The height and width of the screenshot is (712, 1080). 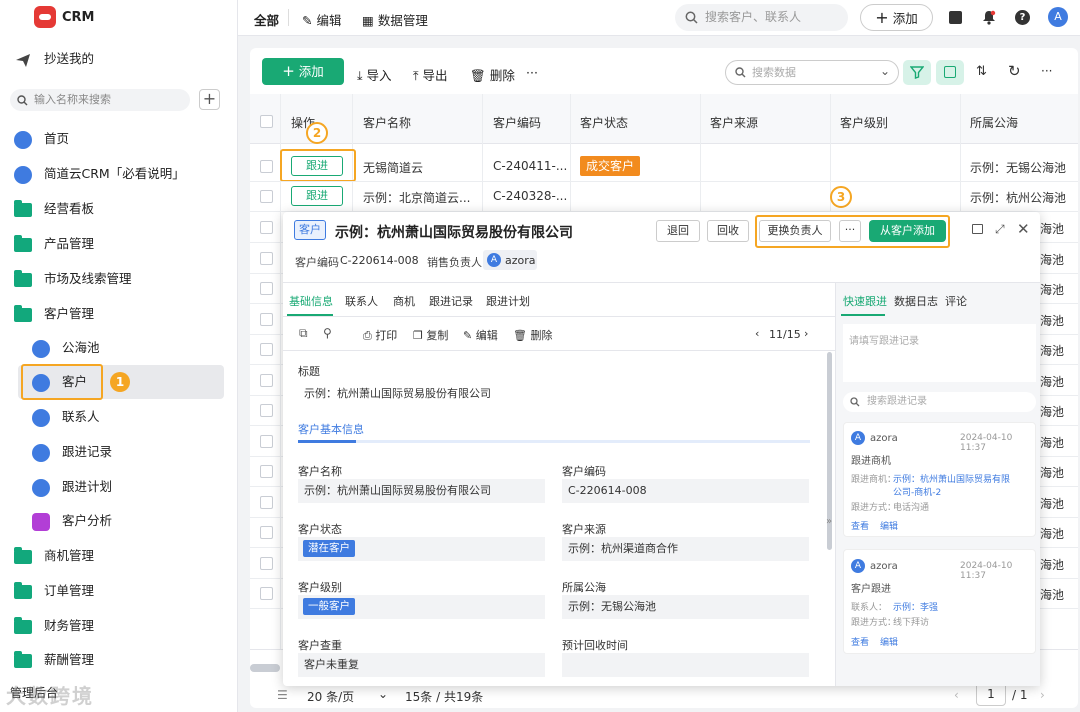 What do you see at coordinates (374, 74) in the screenshot?
I see `import-button: ⤓ 导入` at bounding box center [374, 74].